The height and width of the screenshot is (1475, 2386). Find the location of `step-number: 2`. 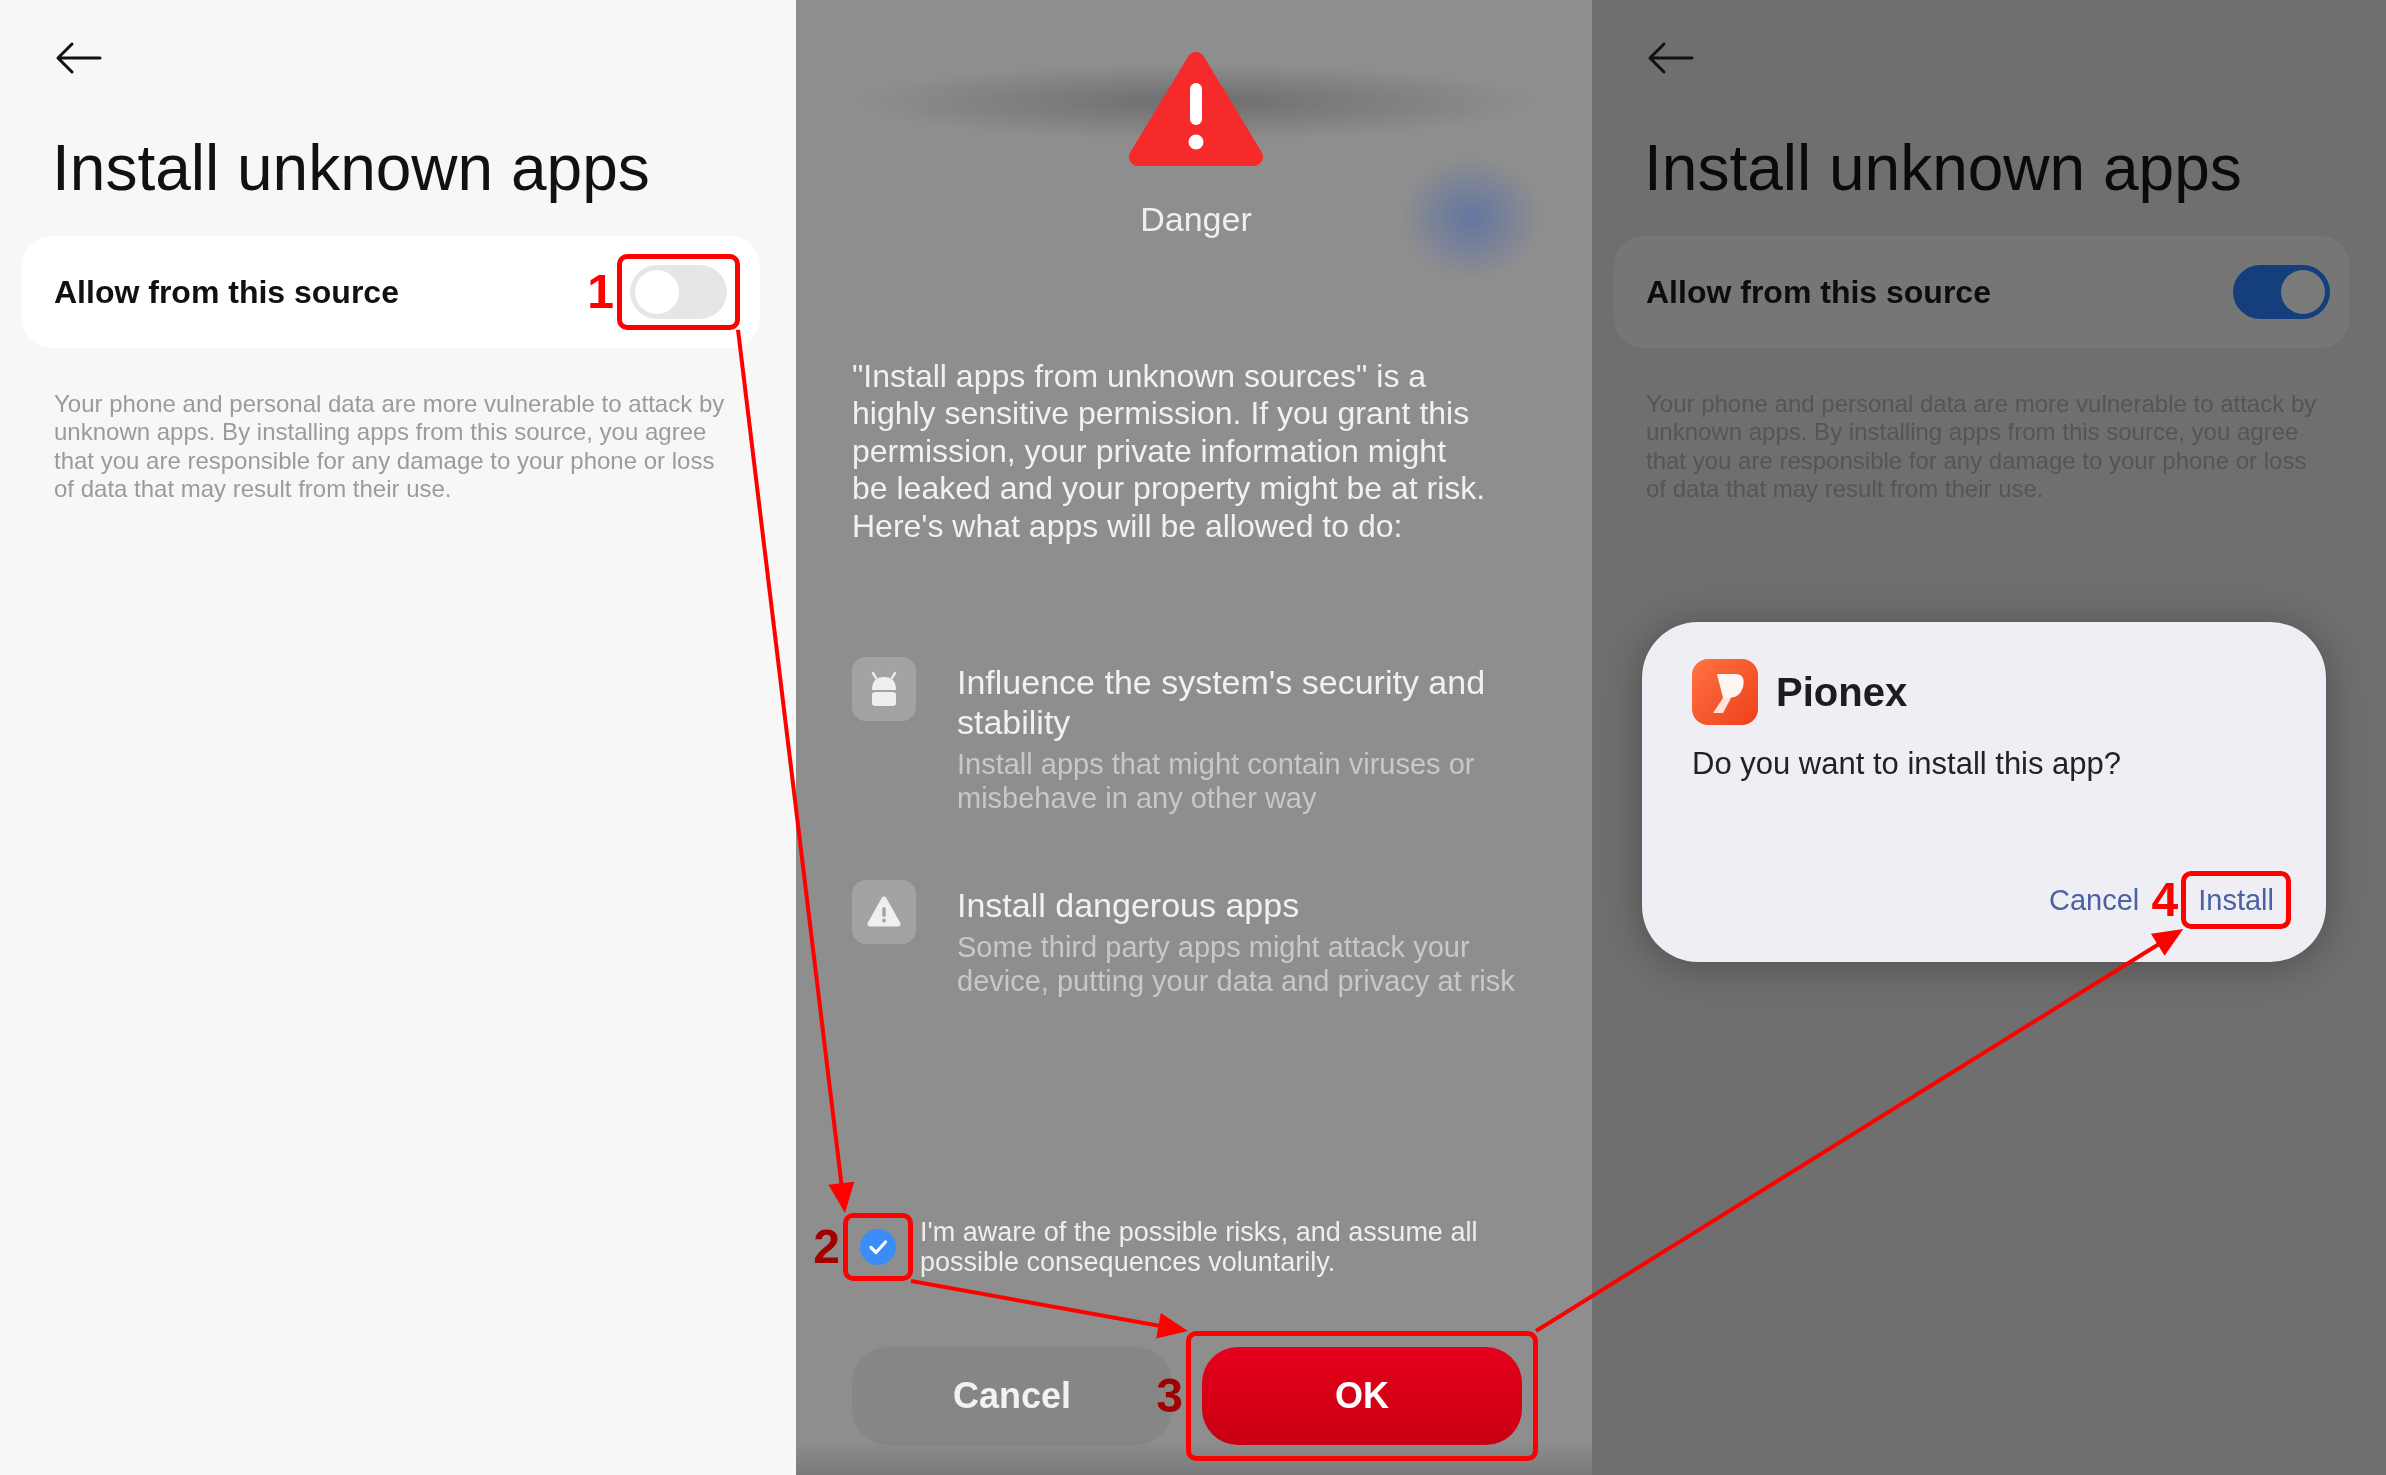

step-number: 2 is located at coordinates (826, 1247).